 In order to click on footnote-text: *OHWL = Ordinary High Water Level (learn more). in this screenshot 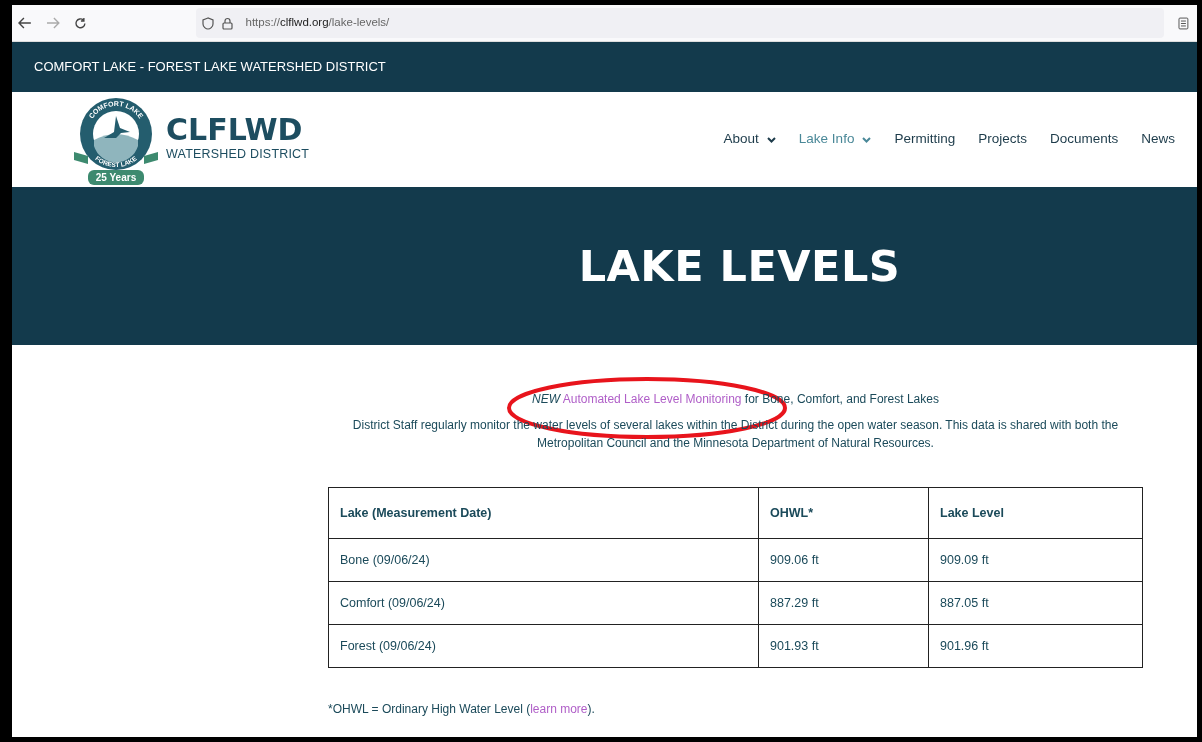, I will do `click(462, 709)`.